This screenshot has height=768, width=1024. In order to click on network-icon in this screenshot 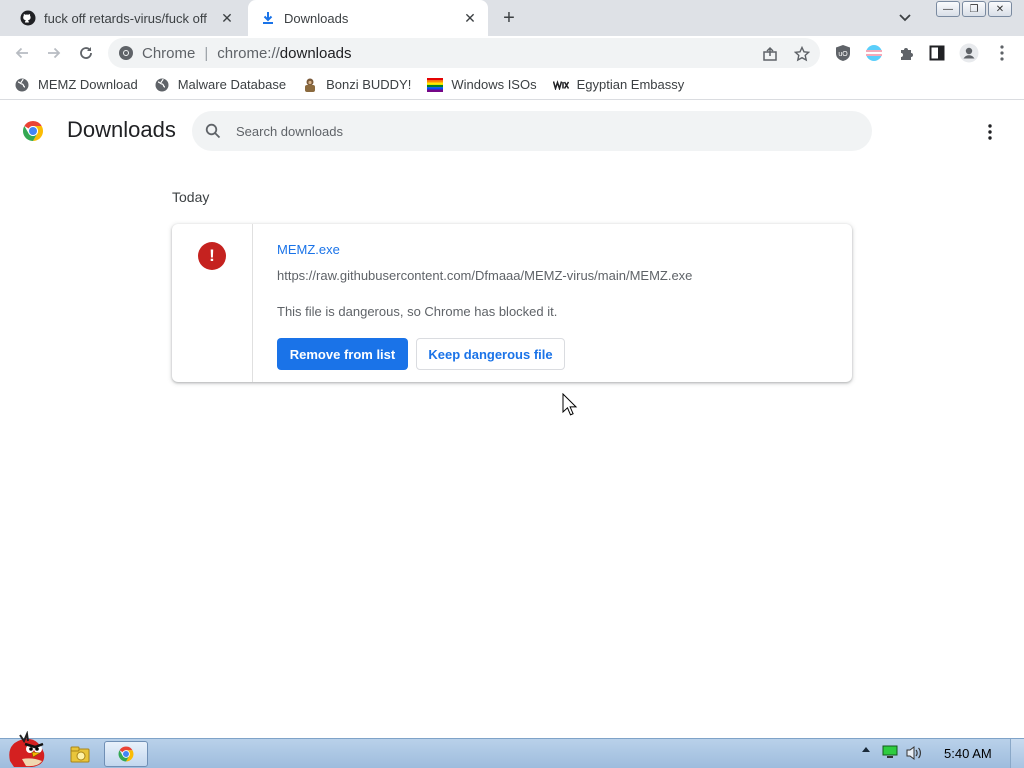, I will do `click(890, 752)`.